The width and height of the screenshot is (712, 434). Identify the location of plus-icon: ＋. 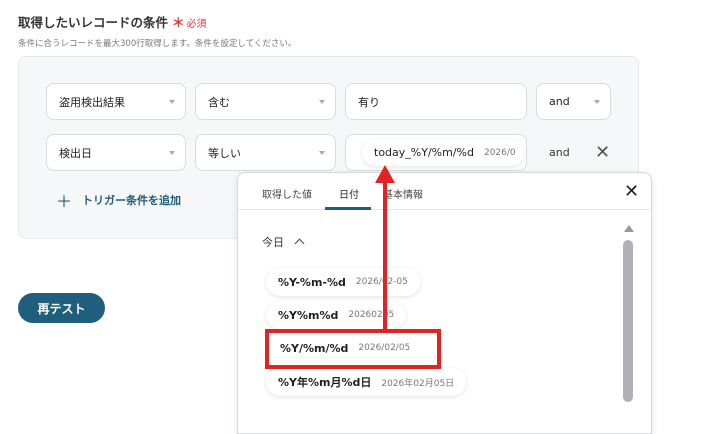
(64, 201).